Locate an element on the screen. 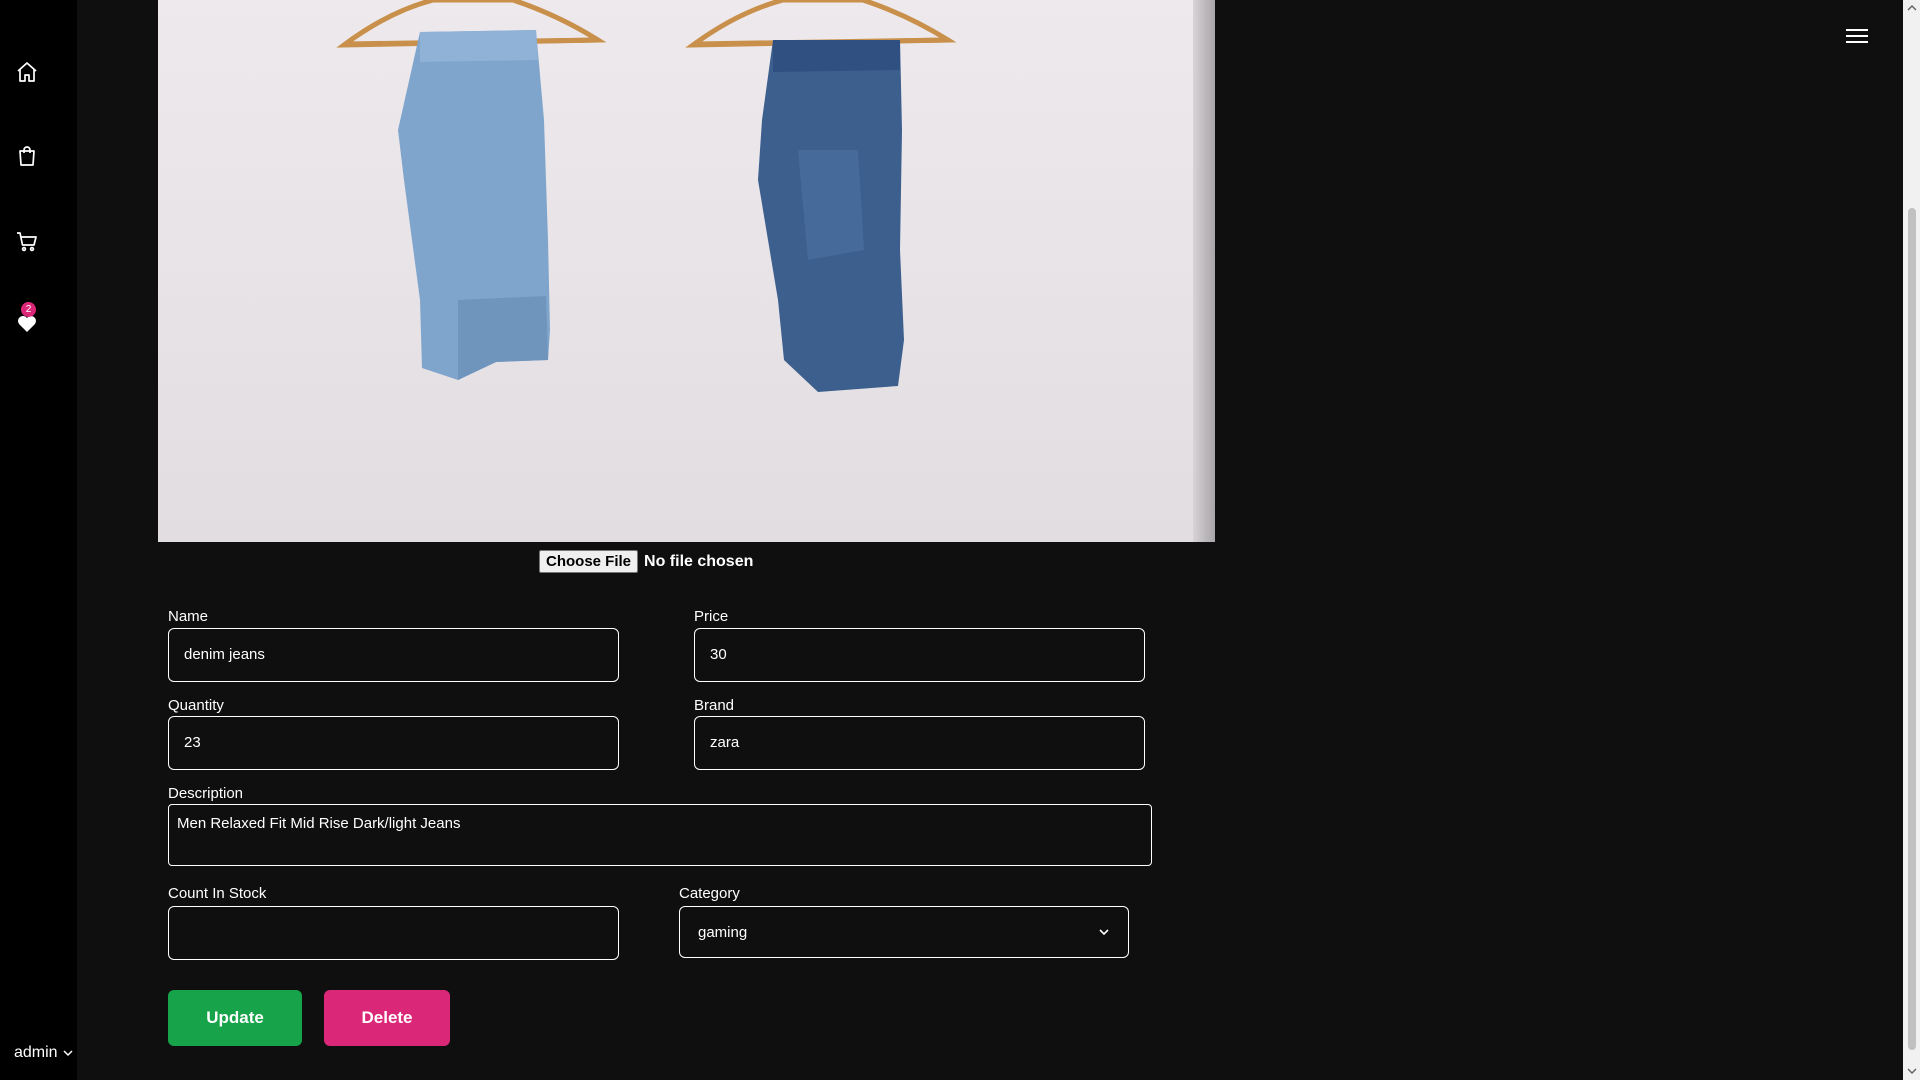 This screenshot has height=1080, width=1920. category-label: Category is located at coordinates (709, 893).